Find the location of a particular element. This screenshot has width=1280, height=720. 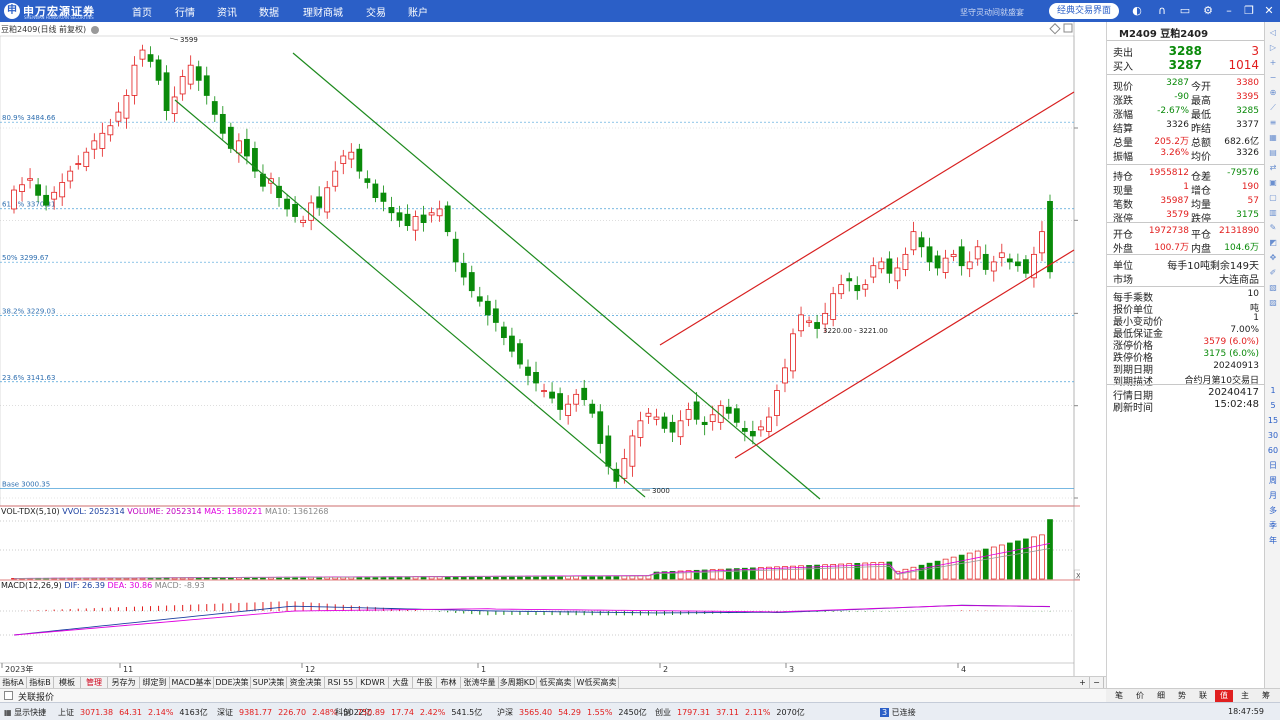

detail-tab: 势 is located at coordinates (1182, 696).